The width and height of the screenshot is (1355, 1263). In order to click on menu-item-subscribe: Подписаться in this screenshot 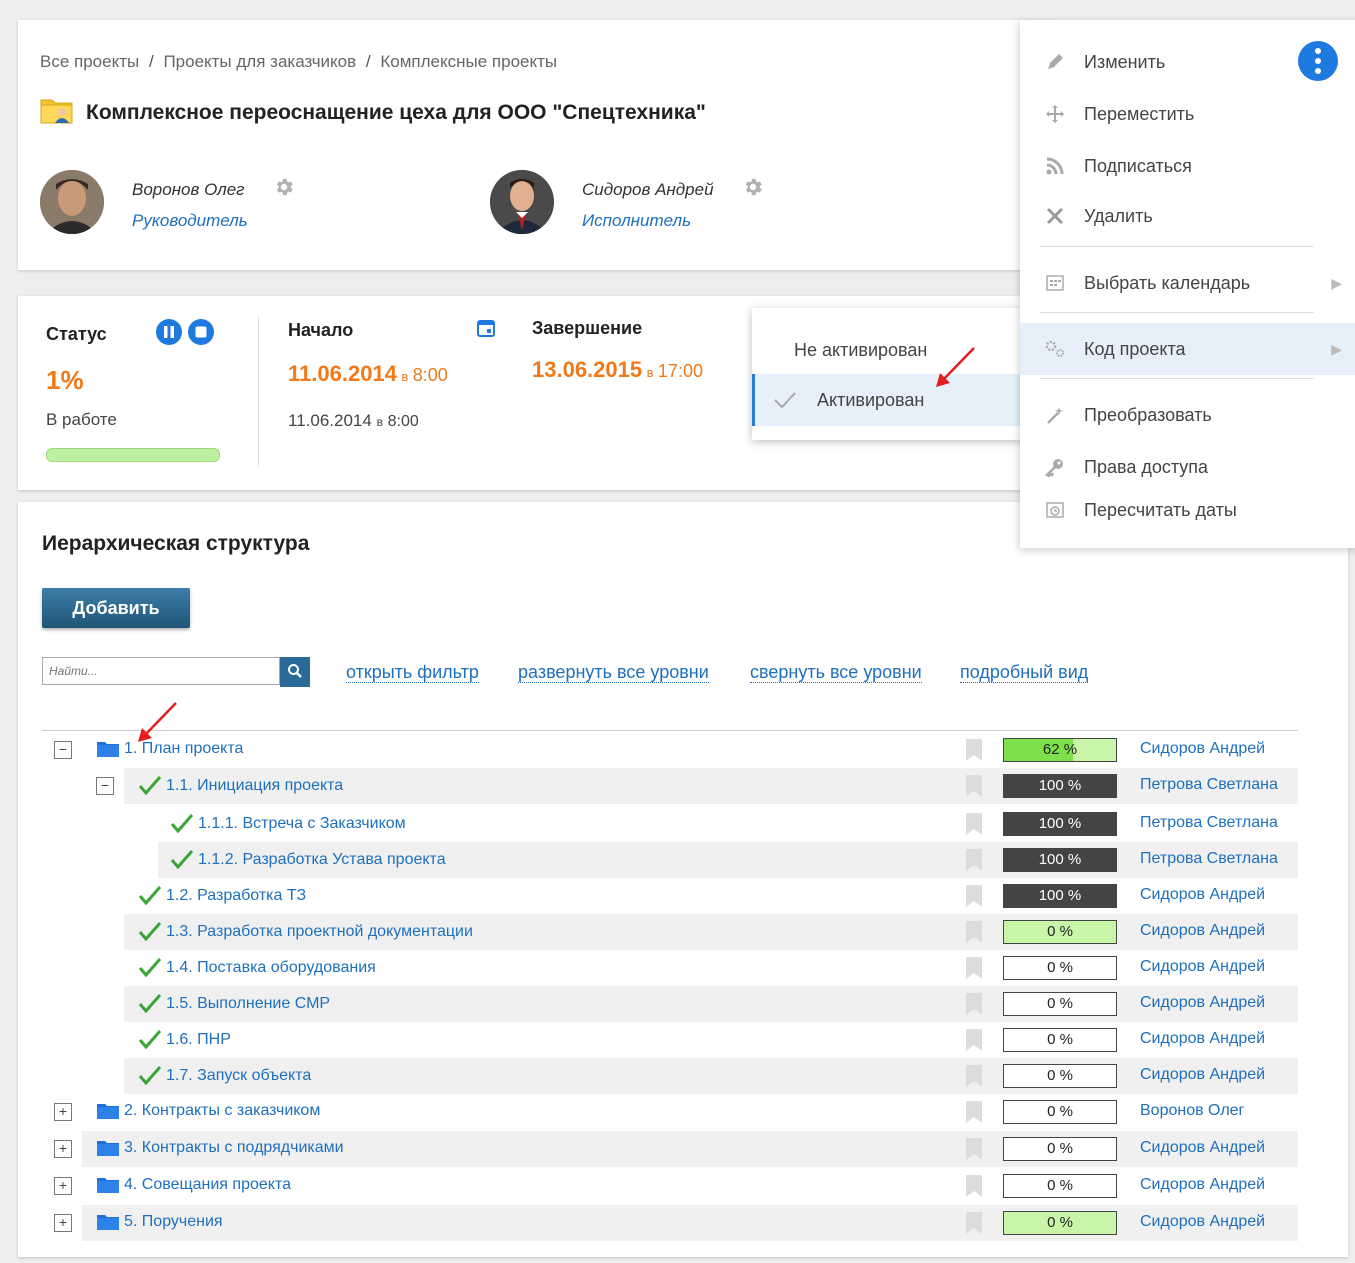, I will do `click(1187, 166)`.